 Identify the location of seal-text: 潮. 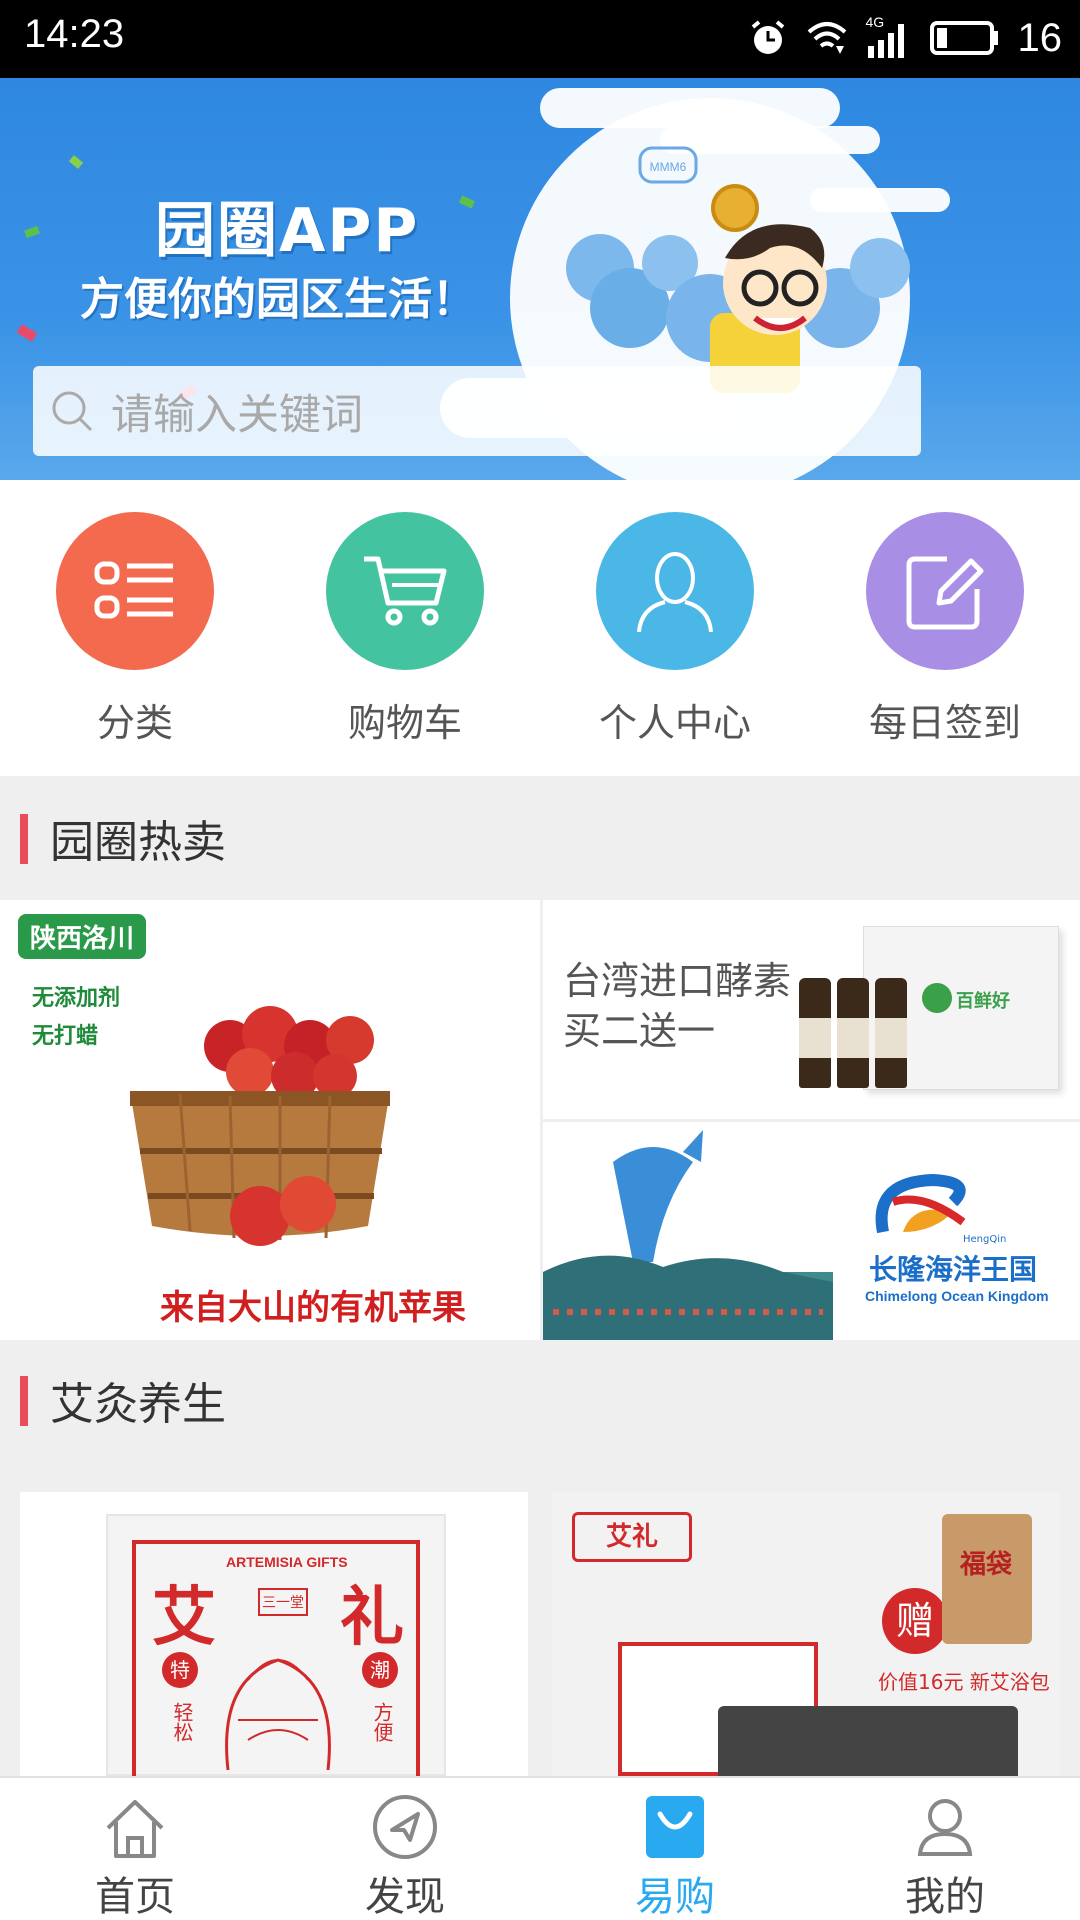
(380, 1670).